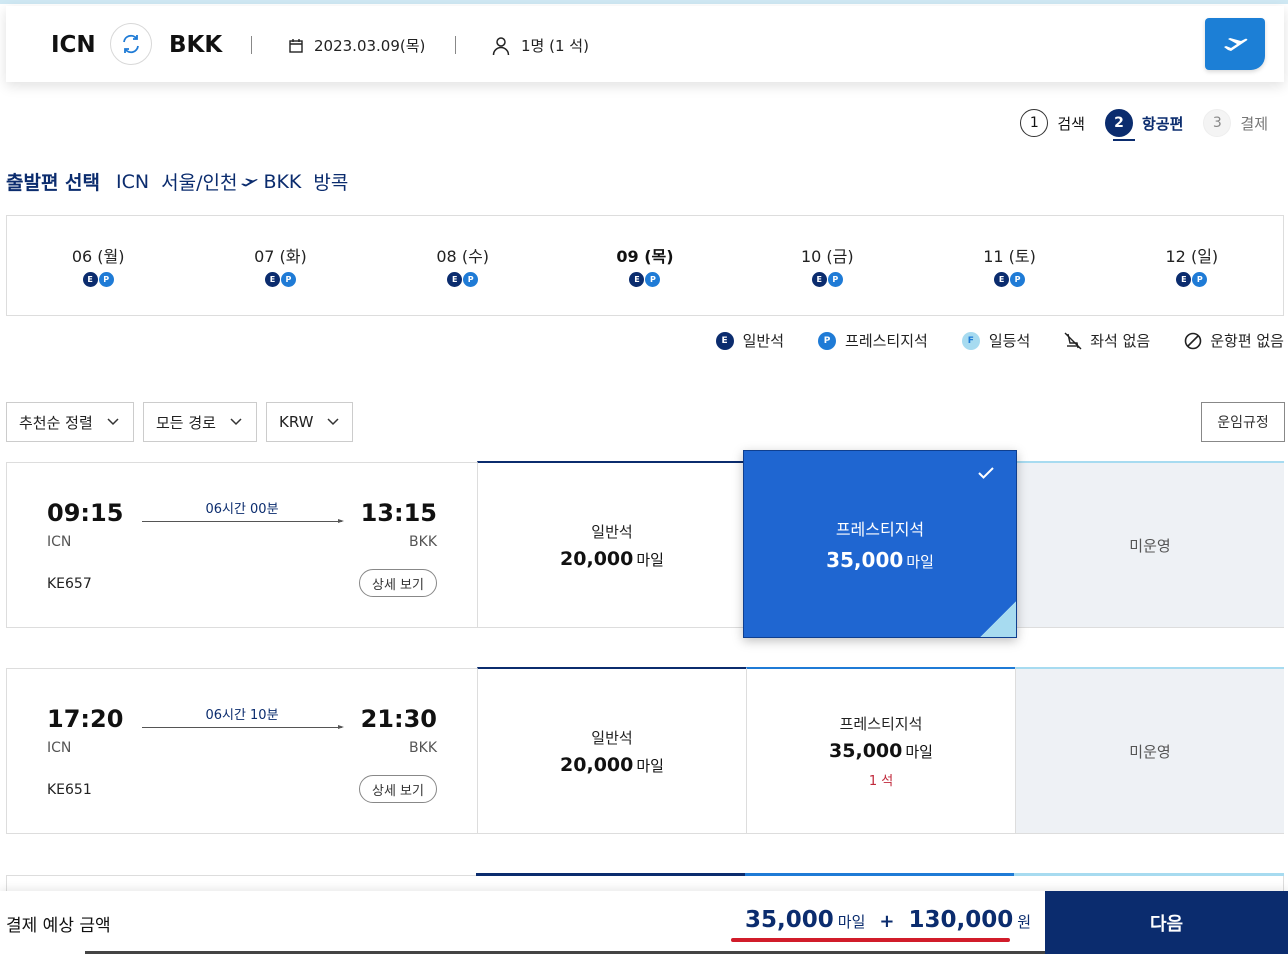  Describe the element at coordinates (53, 183) in the screenshot. I see `page-title: 출발편 선택` at that location.